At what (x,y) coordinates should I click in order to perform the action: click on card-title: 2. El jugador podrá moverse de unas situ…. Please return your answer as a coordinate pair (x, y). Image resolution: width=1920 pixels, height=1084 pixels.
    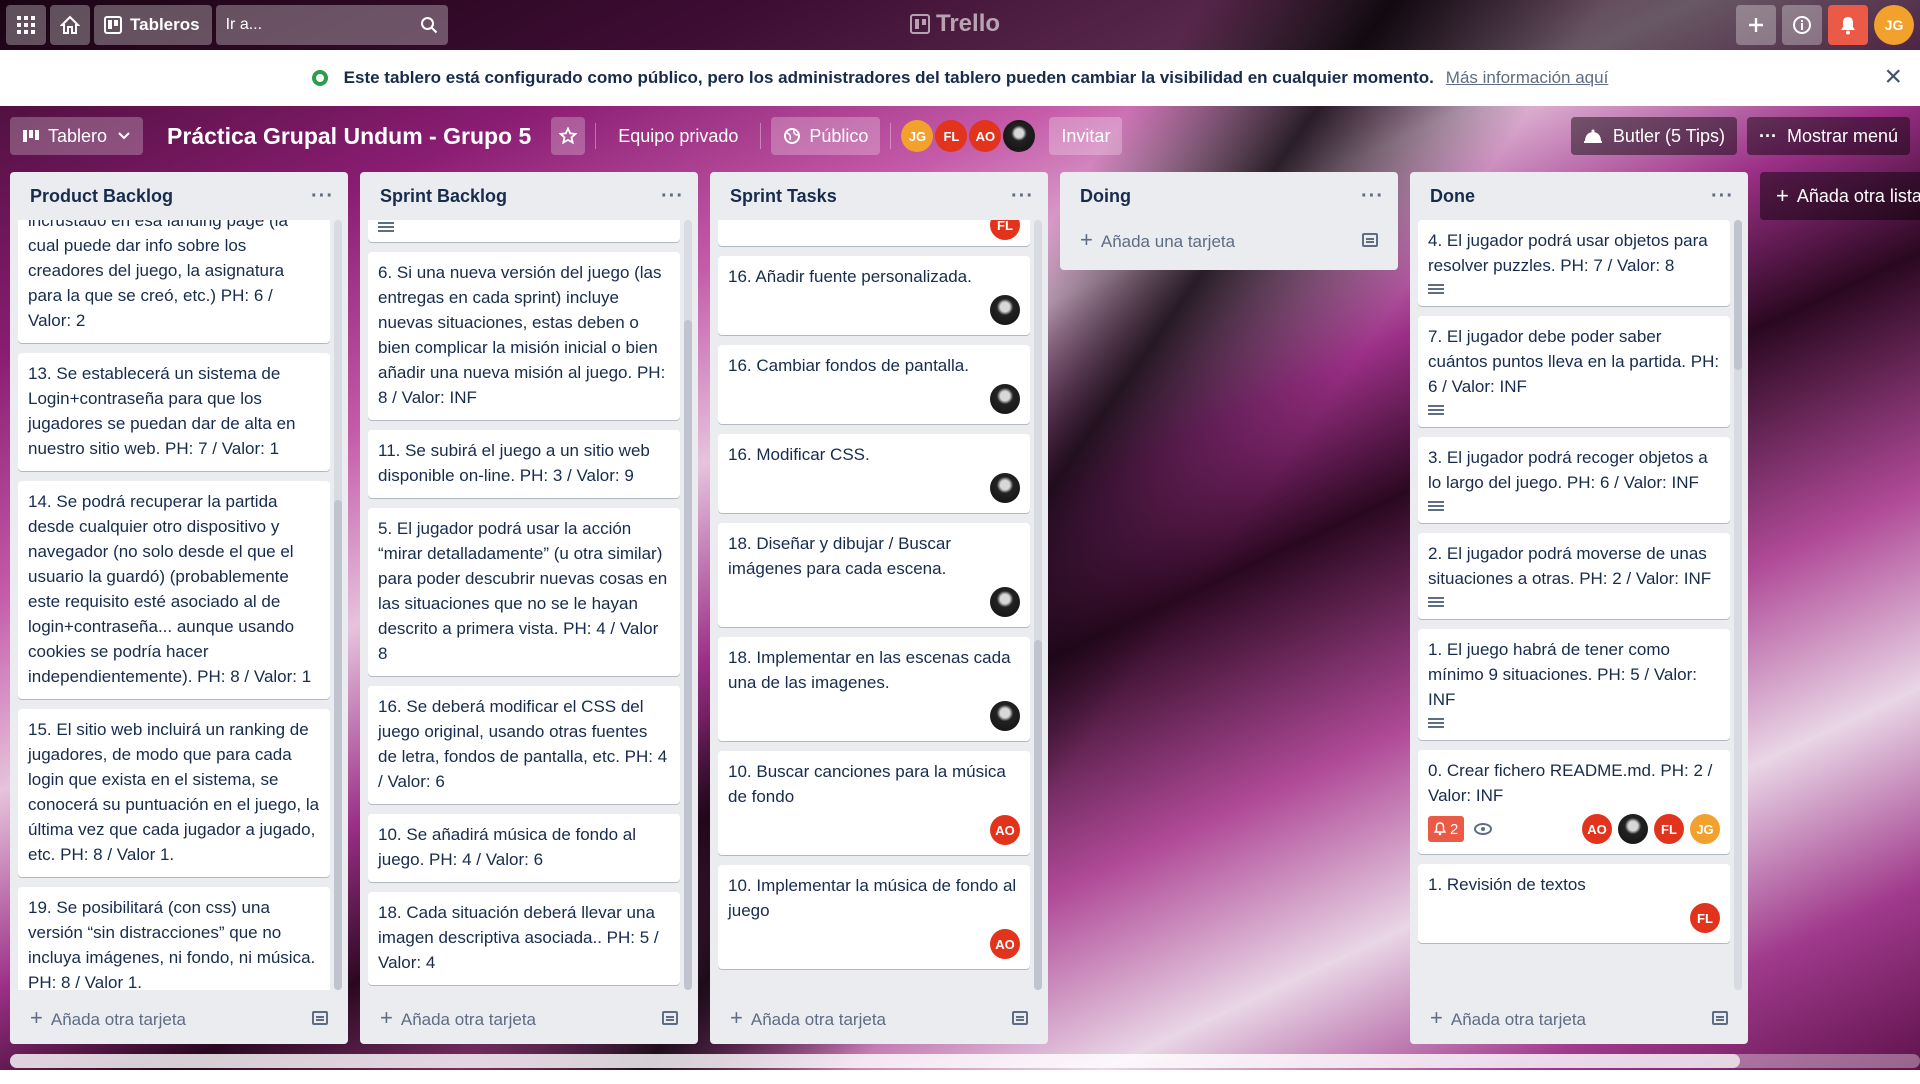
    Looking at the image, I should click on (1570, 566).